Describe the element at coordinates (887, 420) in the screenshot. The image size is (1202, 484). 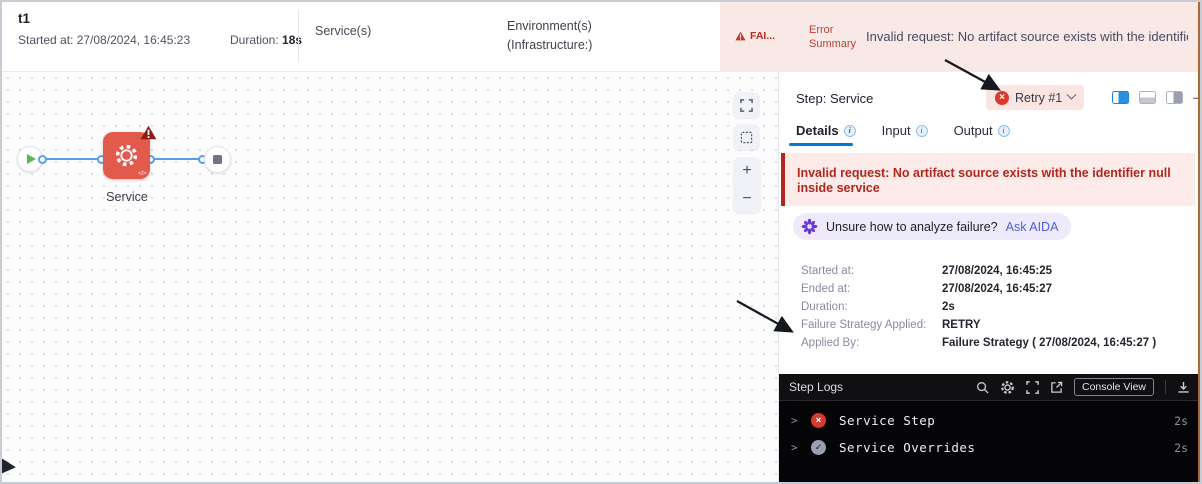
I see `log-row-name: Service Step` at that location.